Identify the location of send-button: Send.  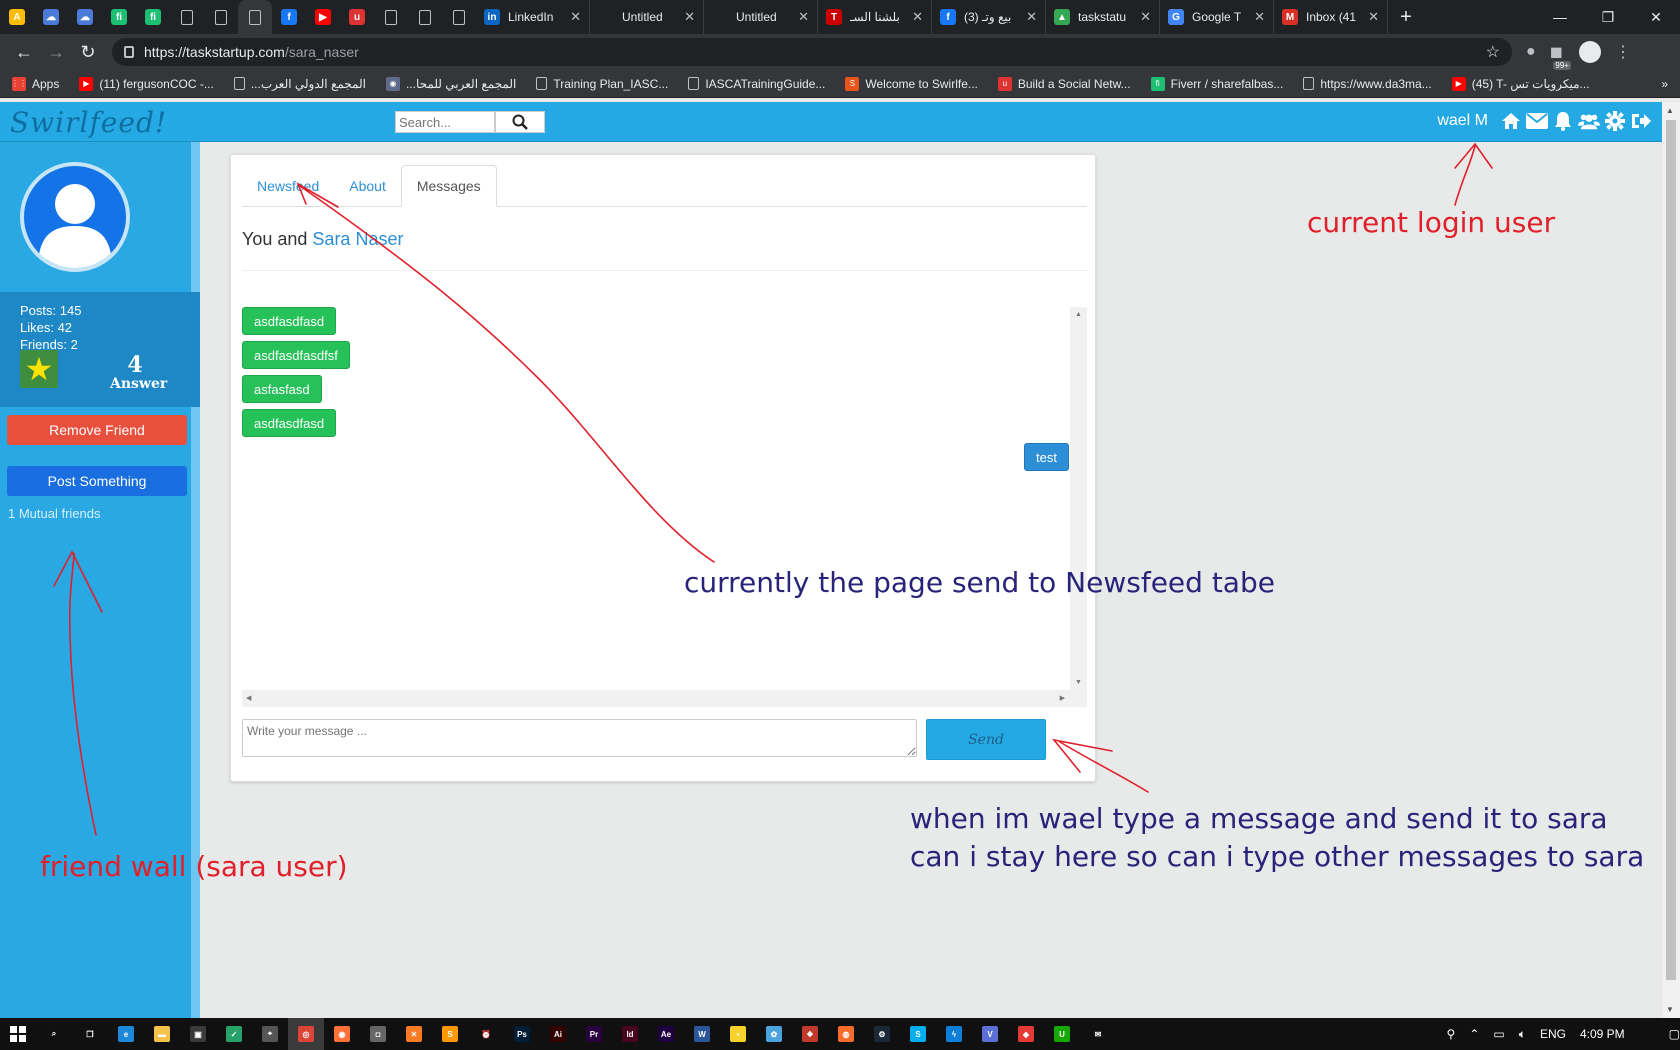
(986, 739).